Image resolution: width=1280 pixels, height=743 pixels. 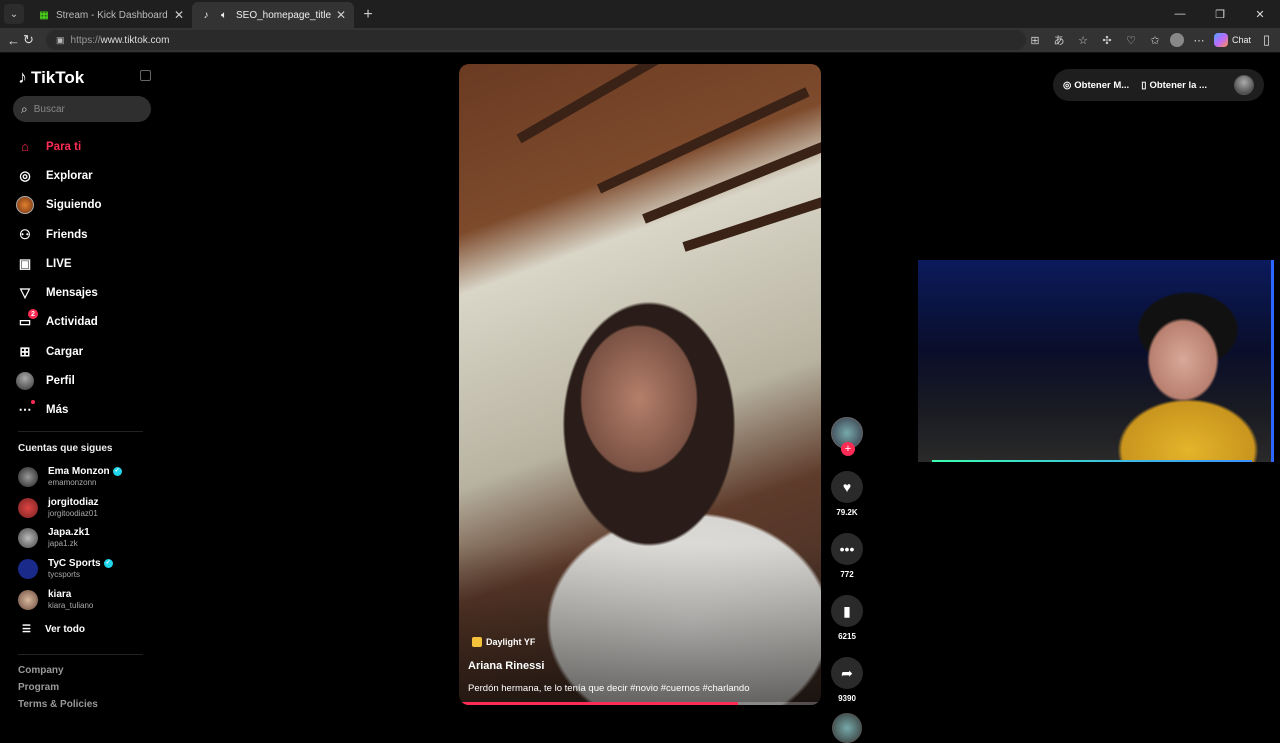 I want to click on footer-links: Company Program Terms & Policies, so click(x=58, y=687).